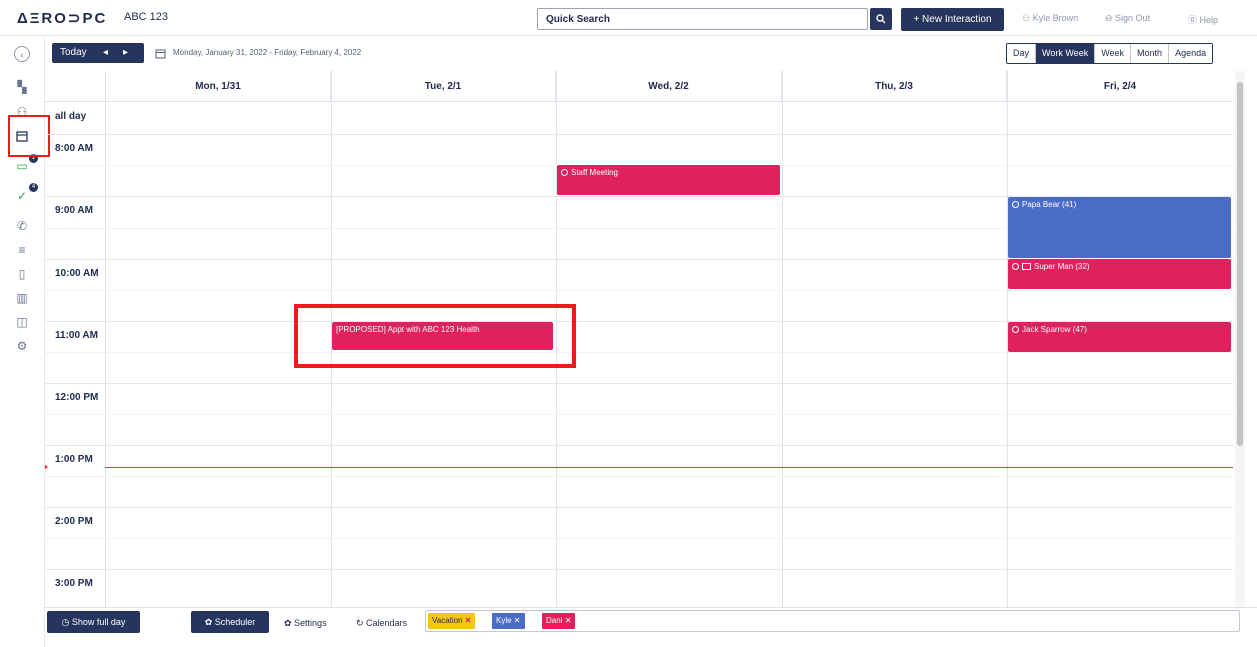 The image size is (1257, 647). I want to click on quick-search-input: Quick Search, so click(702, 19).